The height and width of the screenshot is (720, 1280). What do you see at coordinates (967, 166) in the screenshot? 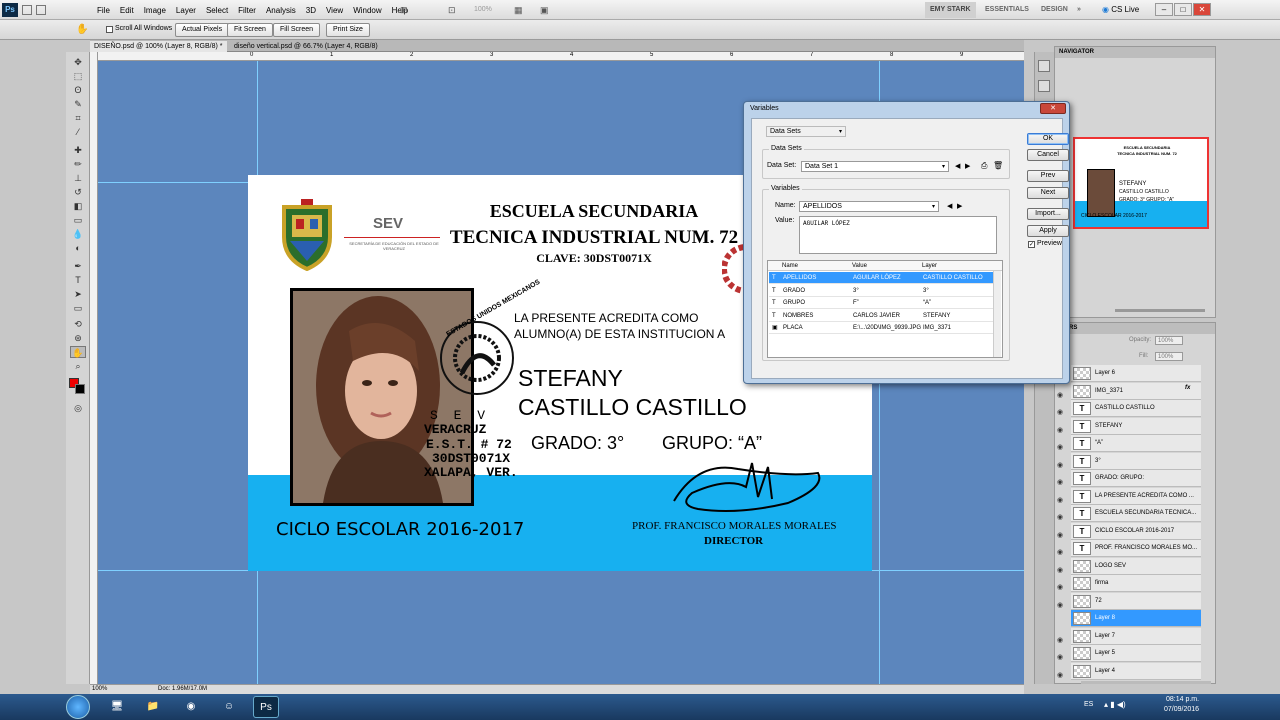
I see `next-set-icon: ▶` at bounding box center [967, 166].